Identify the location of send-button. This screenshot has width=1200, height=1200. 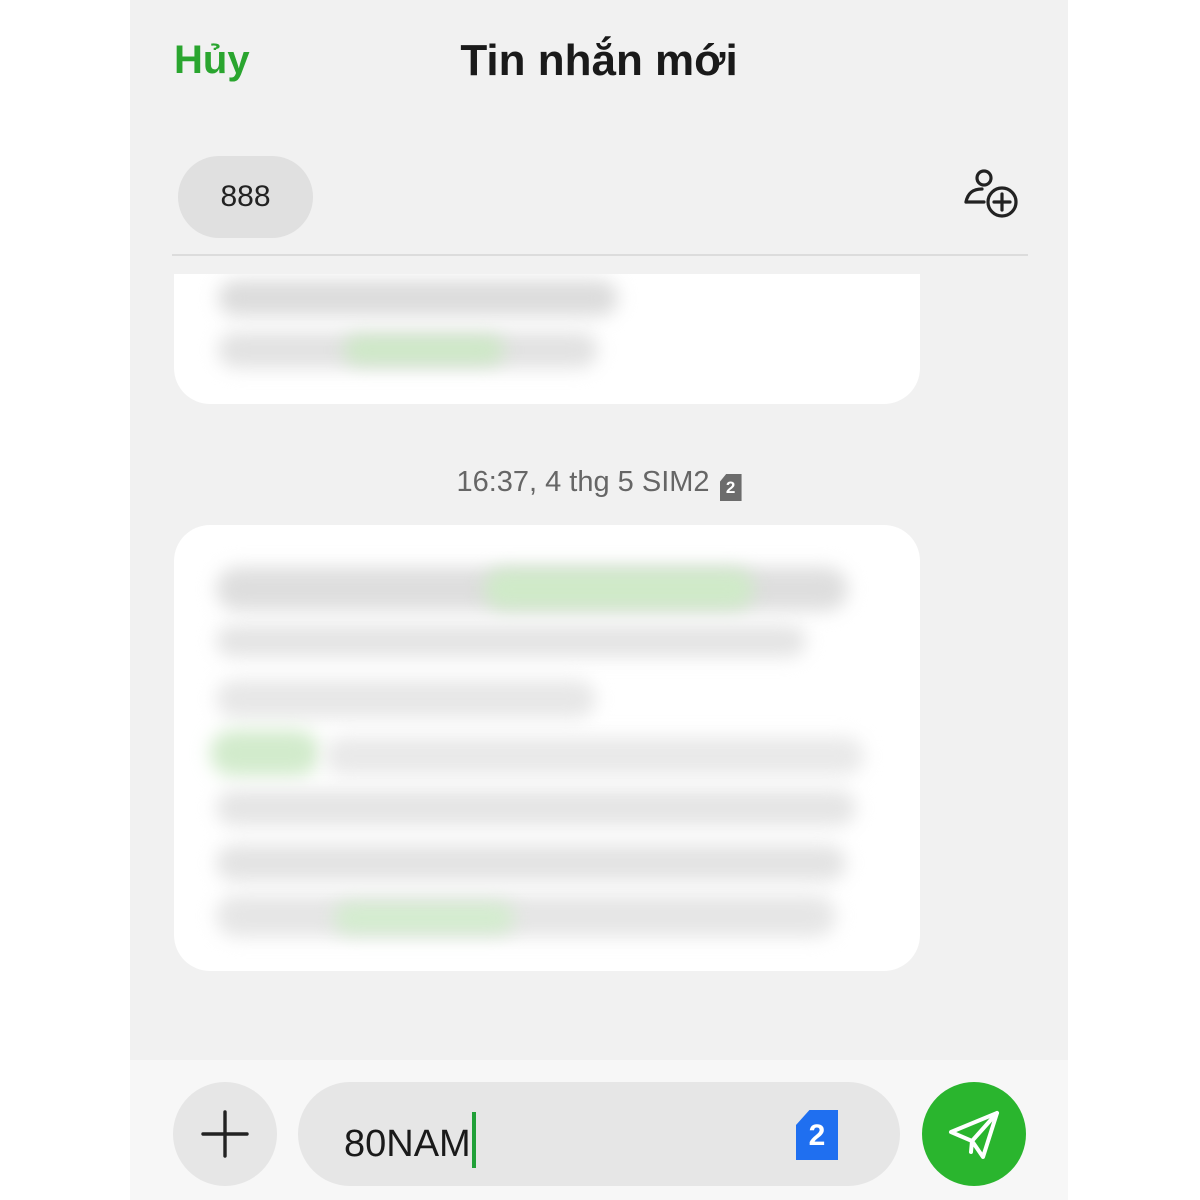
(974, 1134).